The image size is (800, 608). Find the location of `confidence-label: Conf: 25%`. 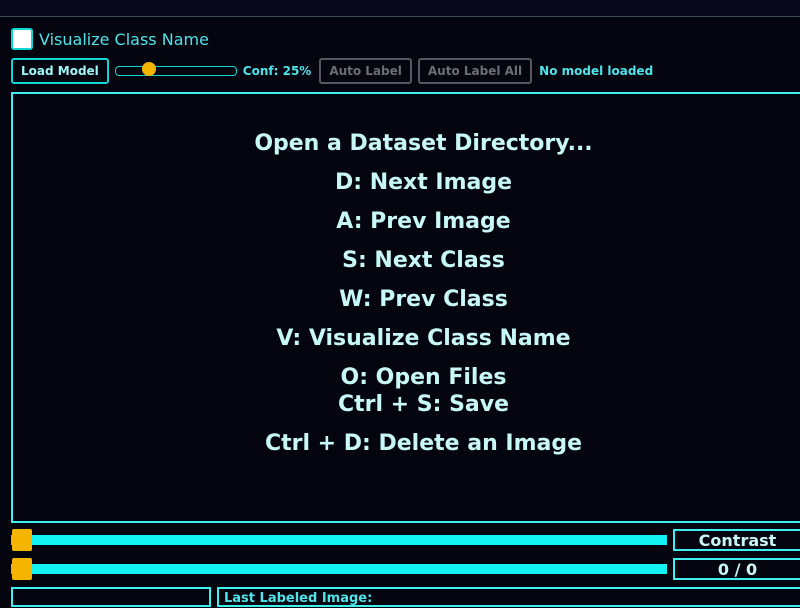

confidence-label: Conf: 25% is located at coordinates (277, 71).